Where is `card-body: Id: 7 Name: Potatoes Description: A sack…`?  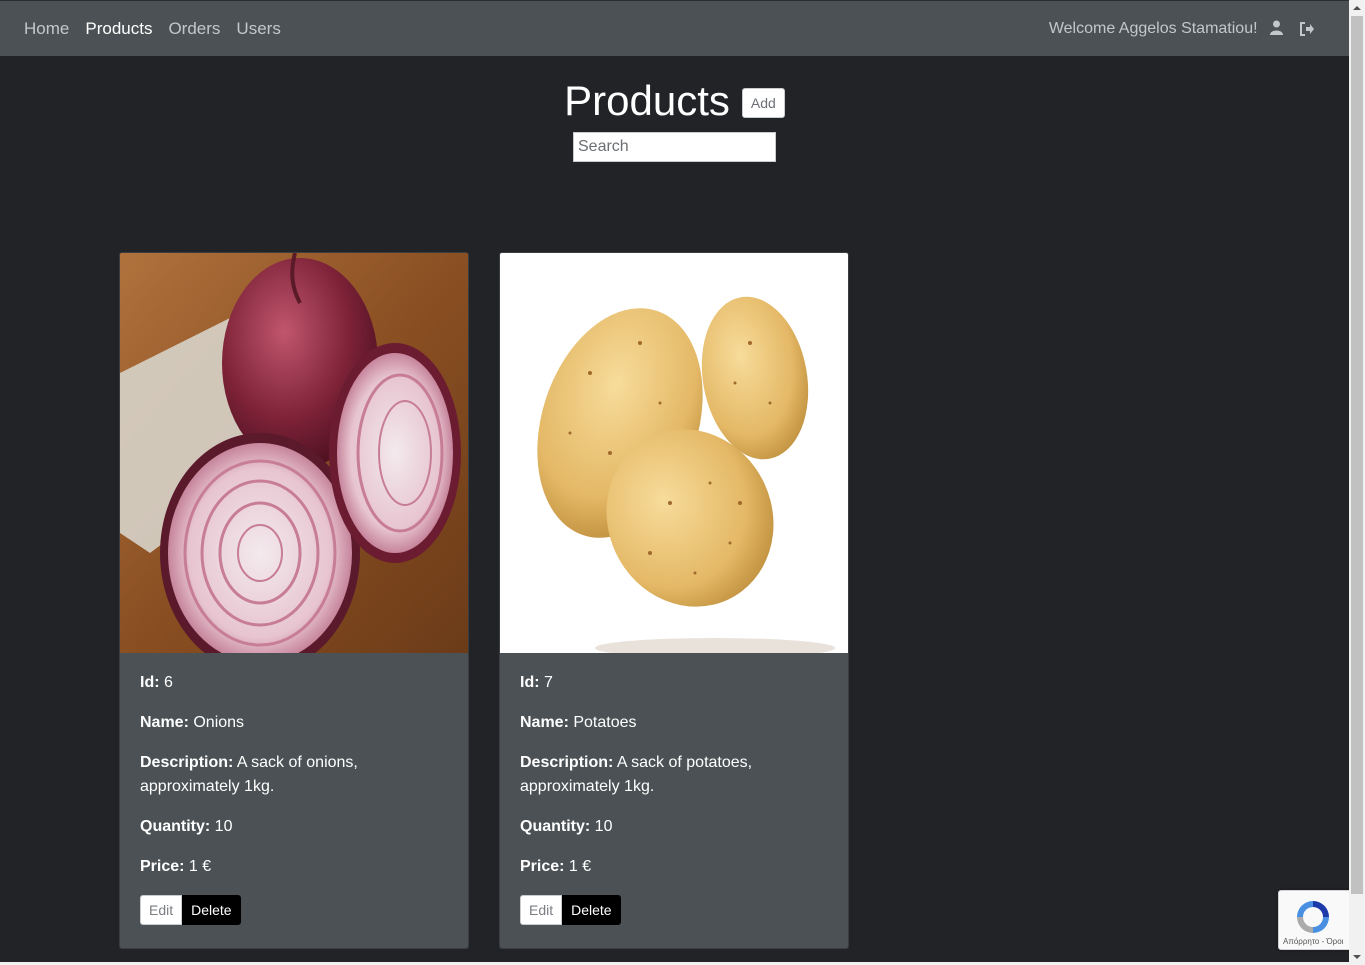
card-body: Id: 7 Name: Potatoes Description: A sack… is located at coordinates (674, 789).